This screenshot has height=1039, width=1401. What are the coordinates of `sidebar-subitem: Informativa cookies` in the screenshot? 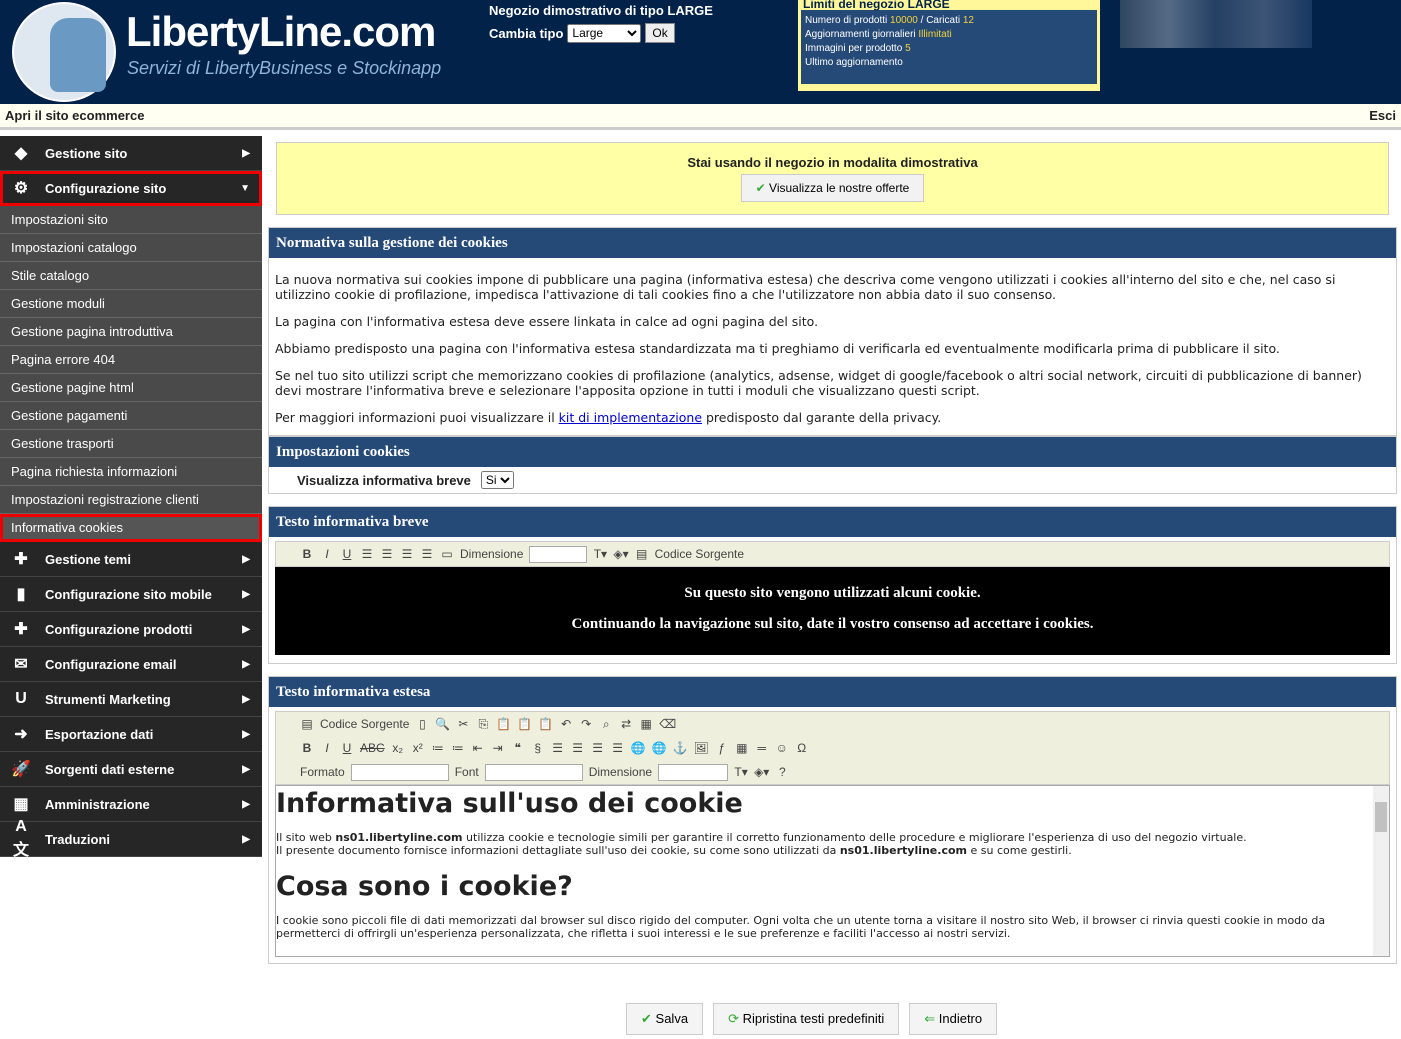 It's located at (131, 528).